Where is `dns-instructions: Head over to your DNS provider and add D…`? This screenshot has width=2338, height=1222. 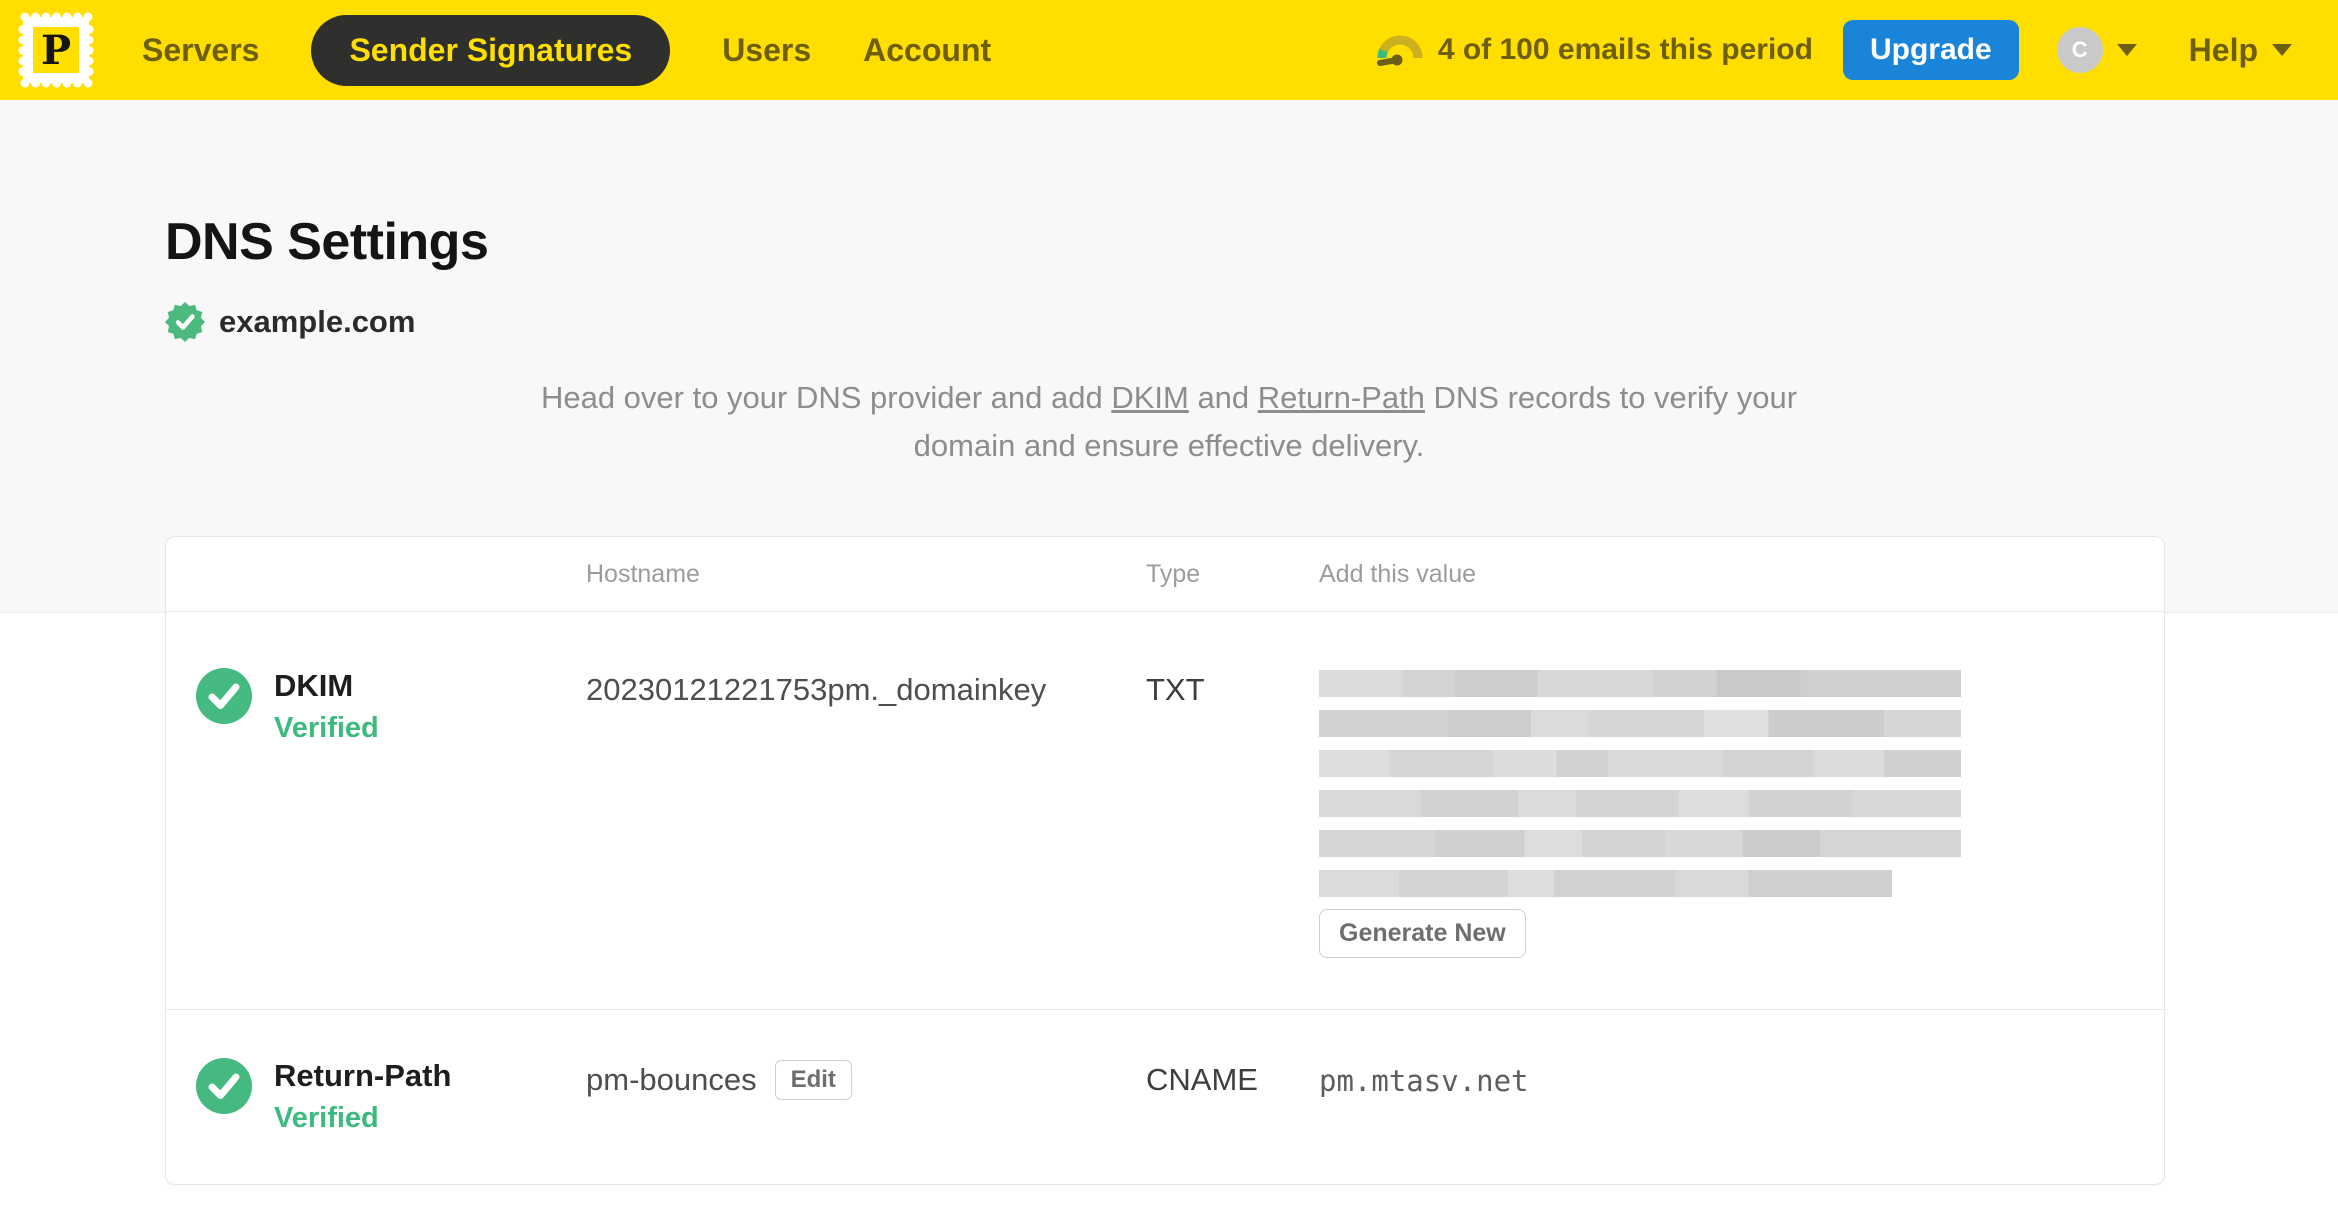
dns-instructions: Head over to your DNS provider and add D… is located at coordinates (1169, 422).